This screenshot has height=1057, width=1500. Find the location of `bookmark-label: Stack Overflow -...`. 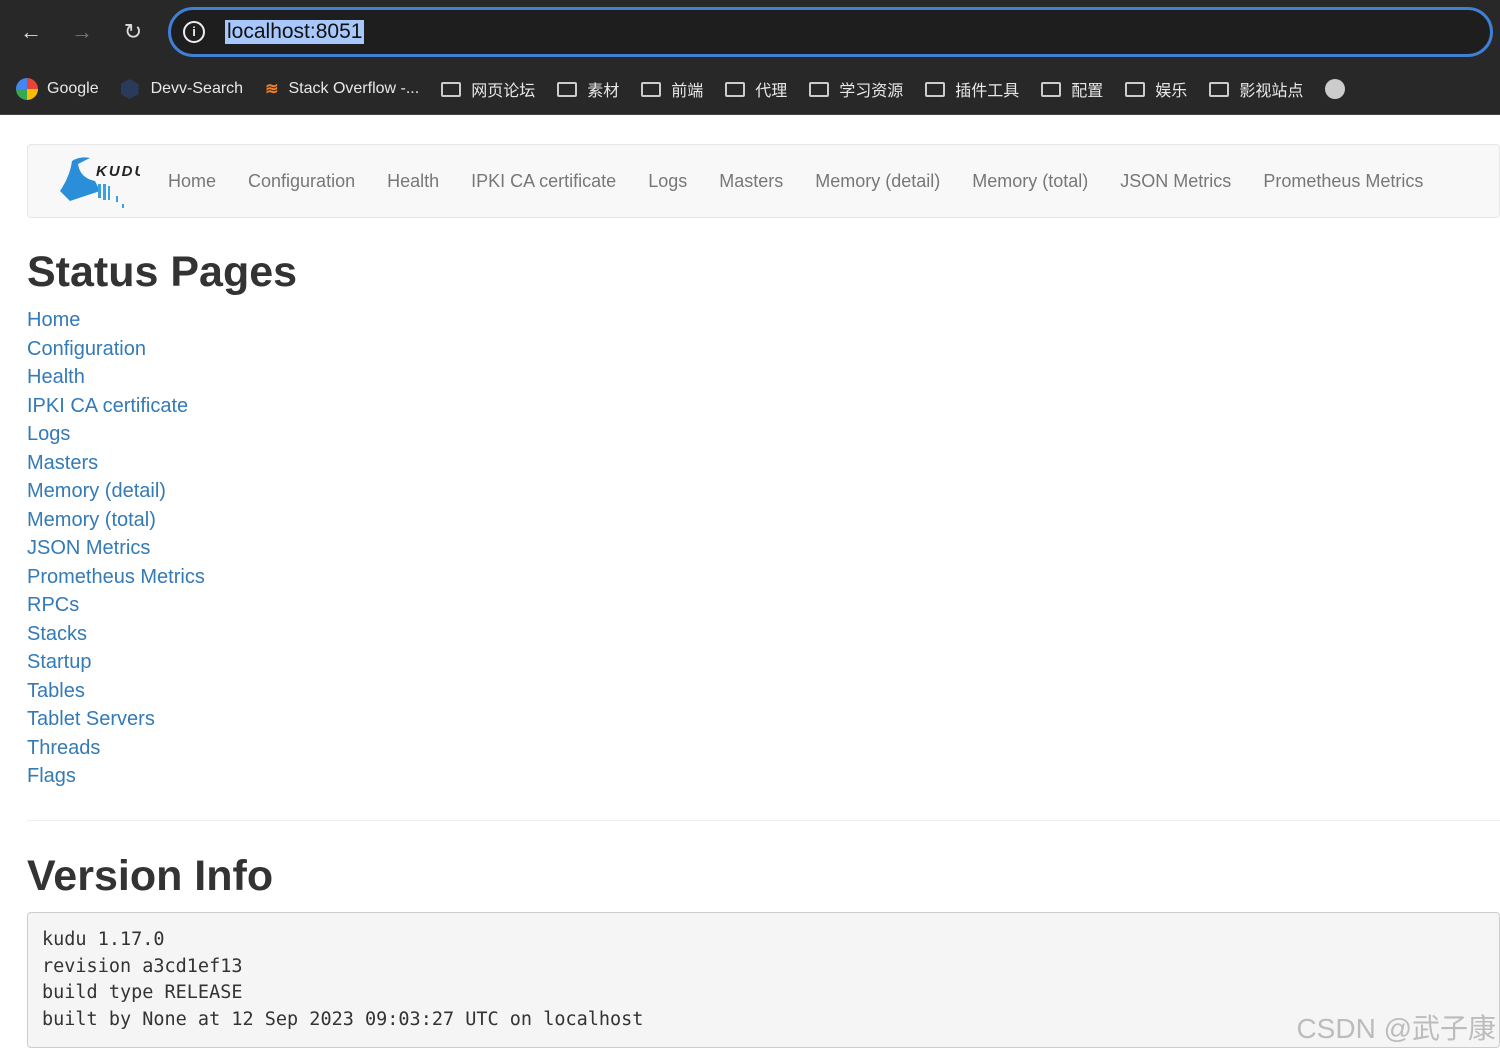

bookmark-label: Stack Overflow -... is located at coordinates (354, 88).